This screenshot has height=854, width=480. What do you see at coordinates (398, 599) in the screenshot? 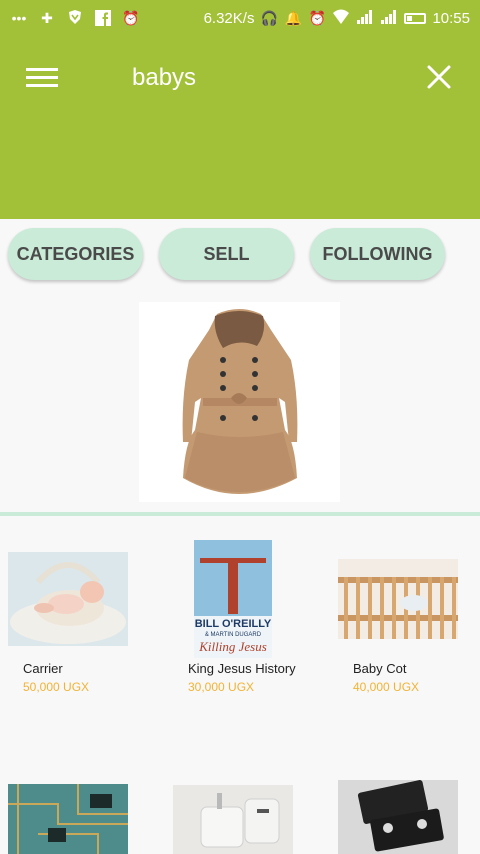
I see `baby-cot-image` at bounding box center [398, 599].